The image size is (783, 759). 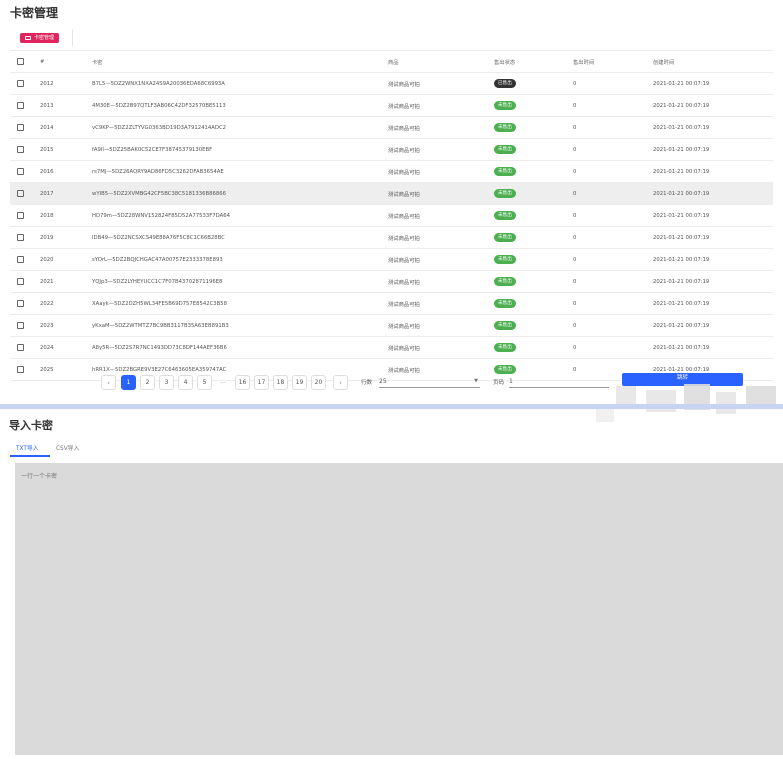 What do you see at coordinates (242, 382) in the screenshot?
I see `page-button-16: 16` at bounding box center [242, 382].